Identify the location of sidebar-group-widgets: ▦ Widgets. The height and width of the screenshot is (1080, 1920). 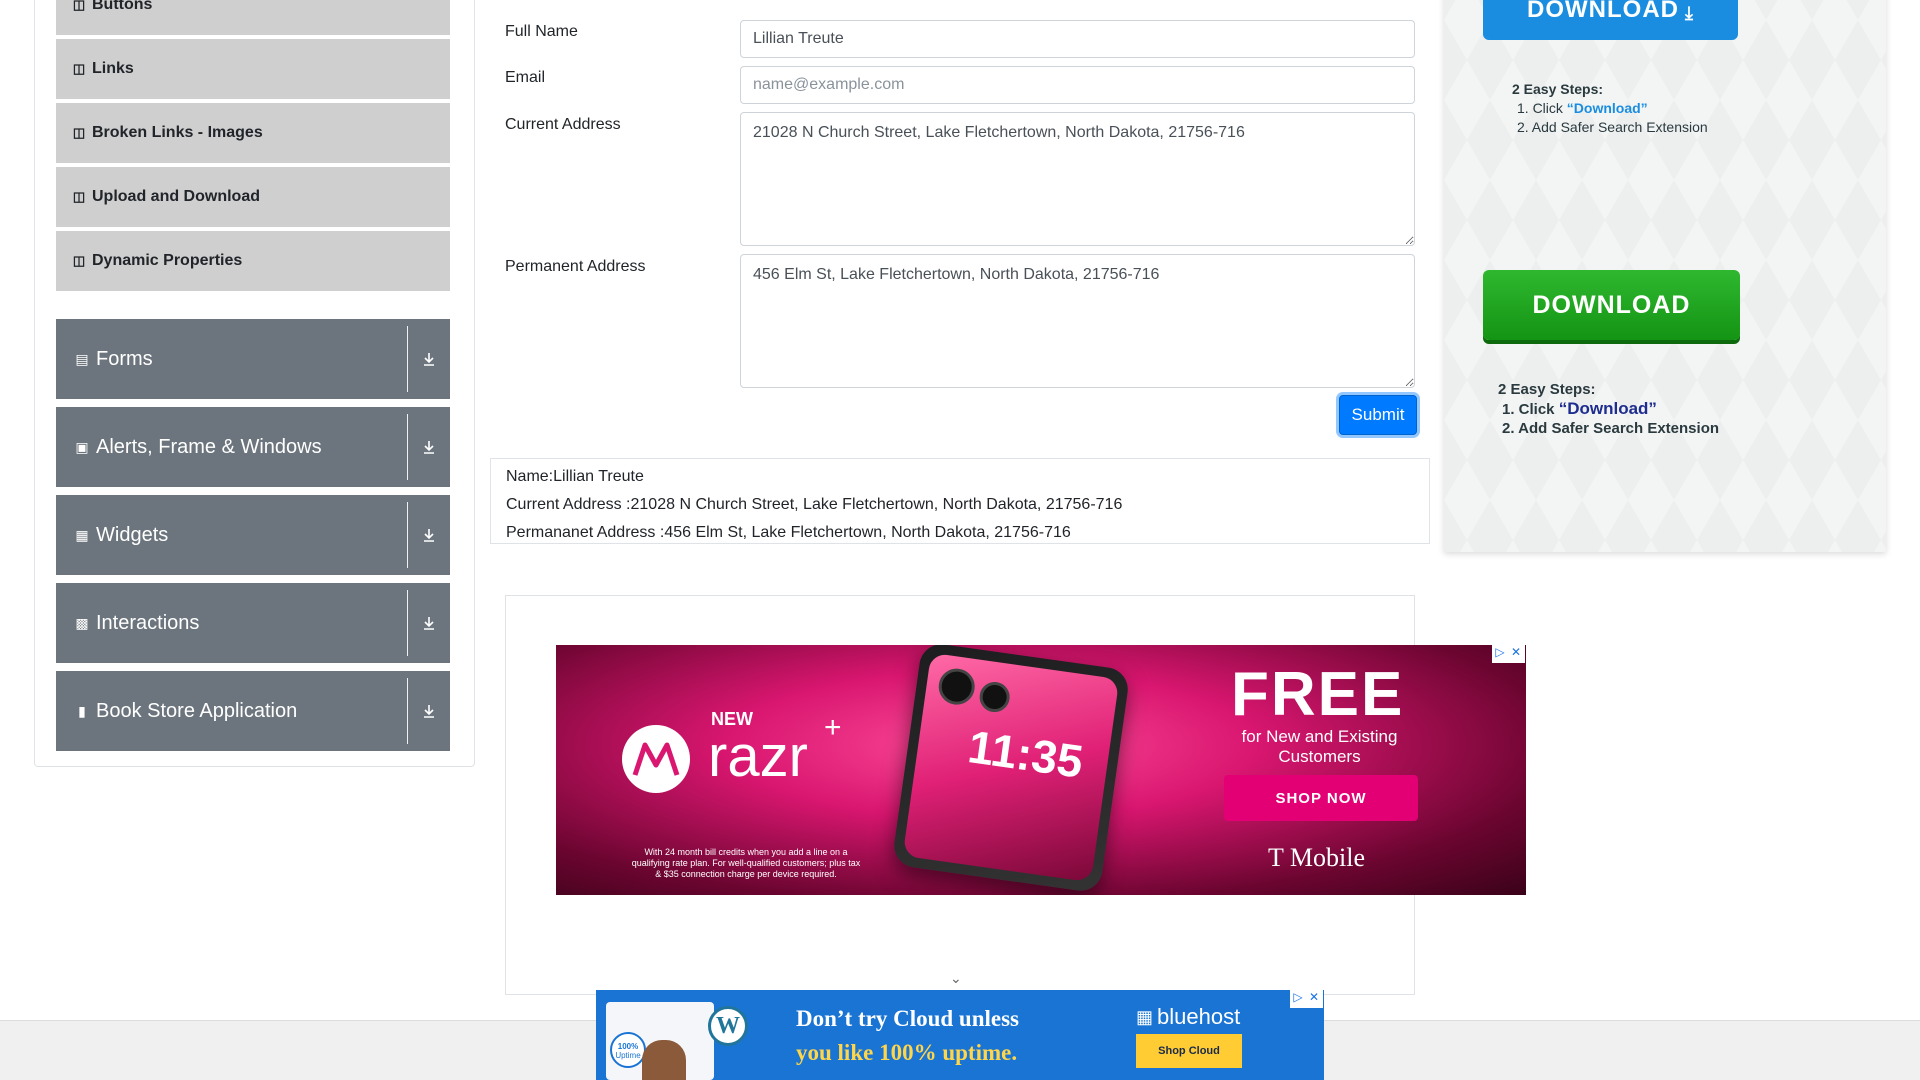
(253, 535).